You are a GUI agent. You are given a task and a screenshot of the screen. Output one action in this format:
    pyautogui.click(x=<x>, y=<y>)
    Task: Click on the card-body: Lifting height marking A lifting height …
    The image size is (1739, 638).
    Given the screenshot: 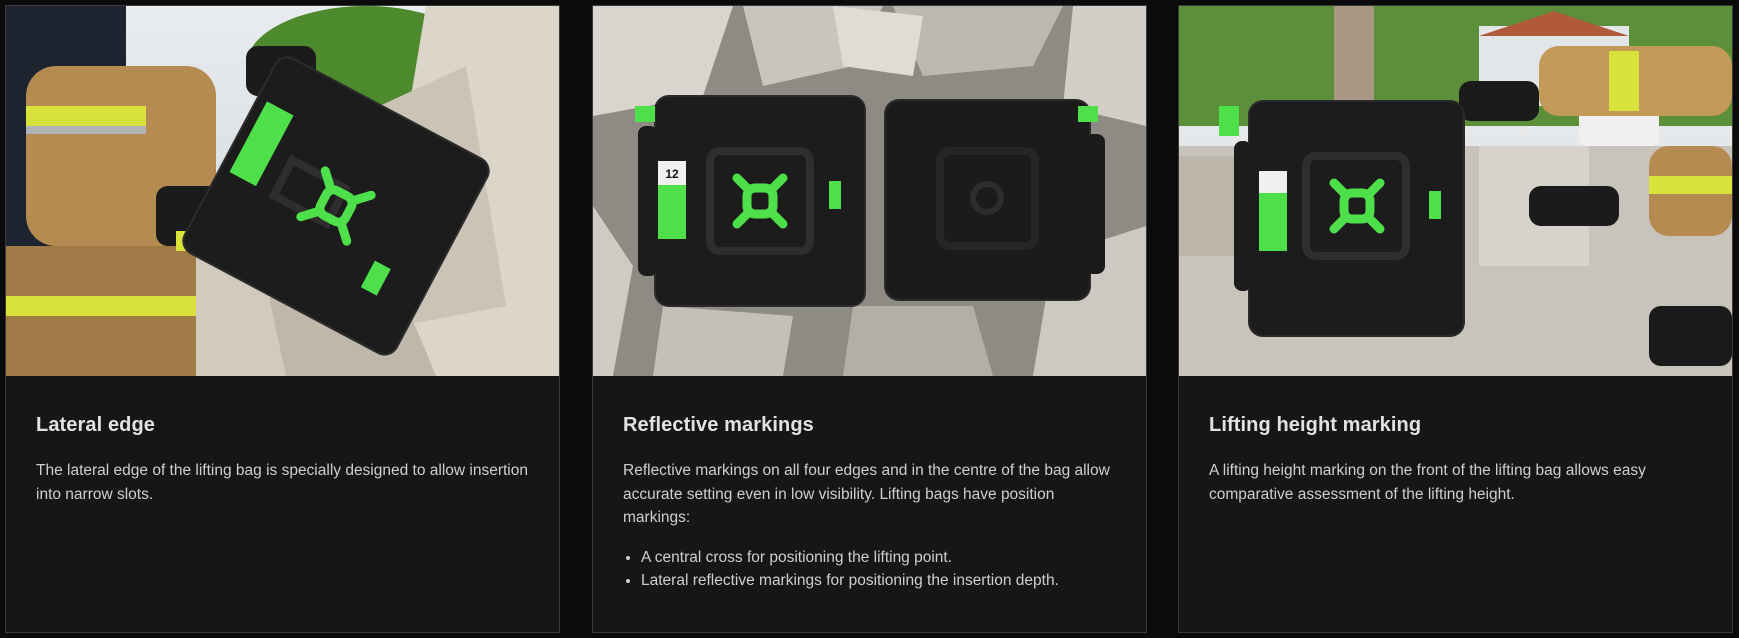 What is the action you would take?
    pyautogui.click(x=1455, y=441)
    